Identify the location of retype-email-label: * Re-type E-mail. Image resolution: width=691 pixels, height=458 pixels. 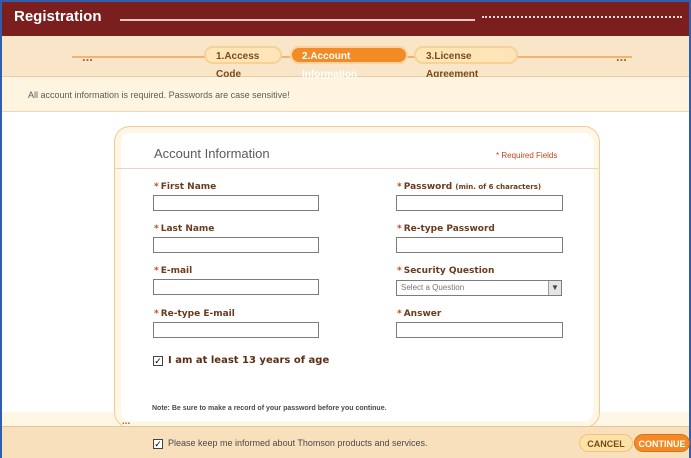
(194, 314).